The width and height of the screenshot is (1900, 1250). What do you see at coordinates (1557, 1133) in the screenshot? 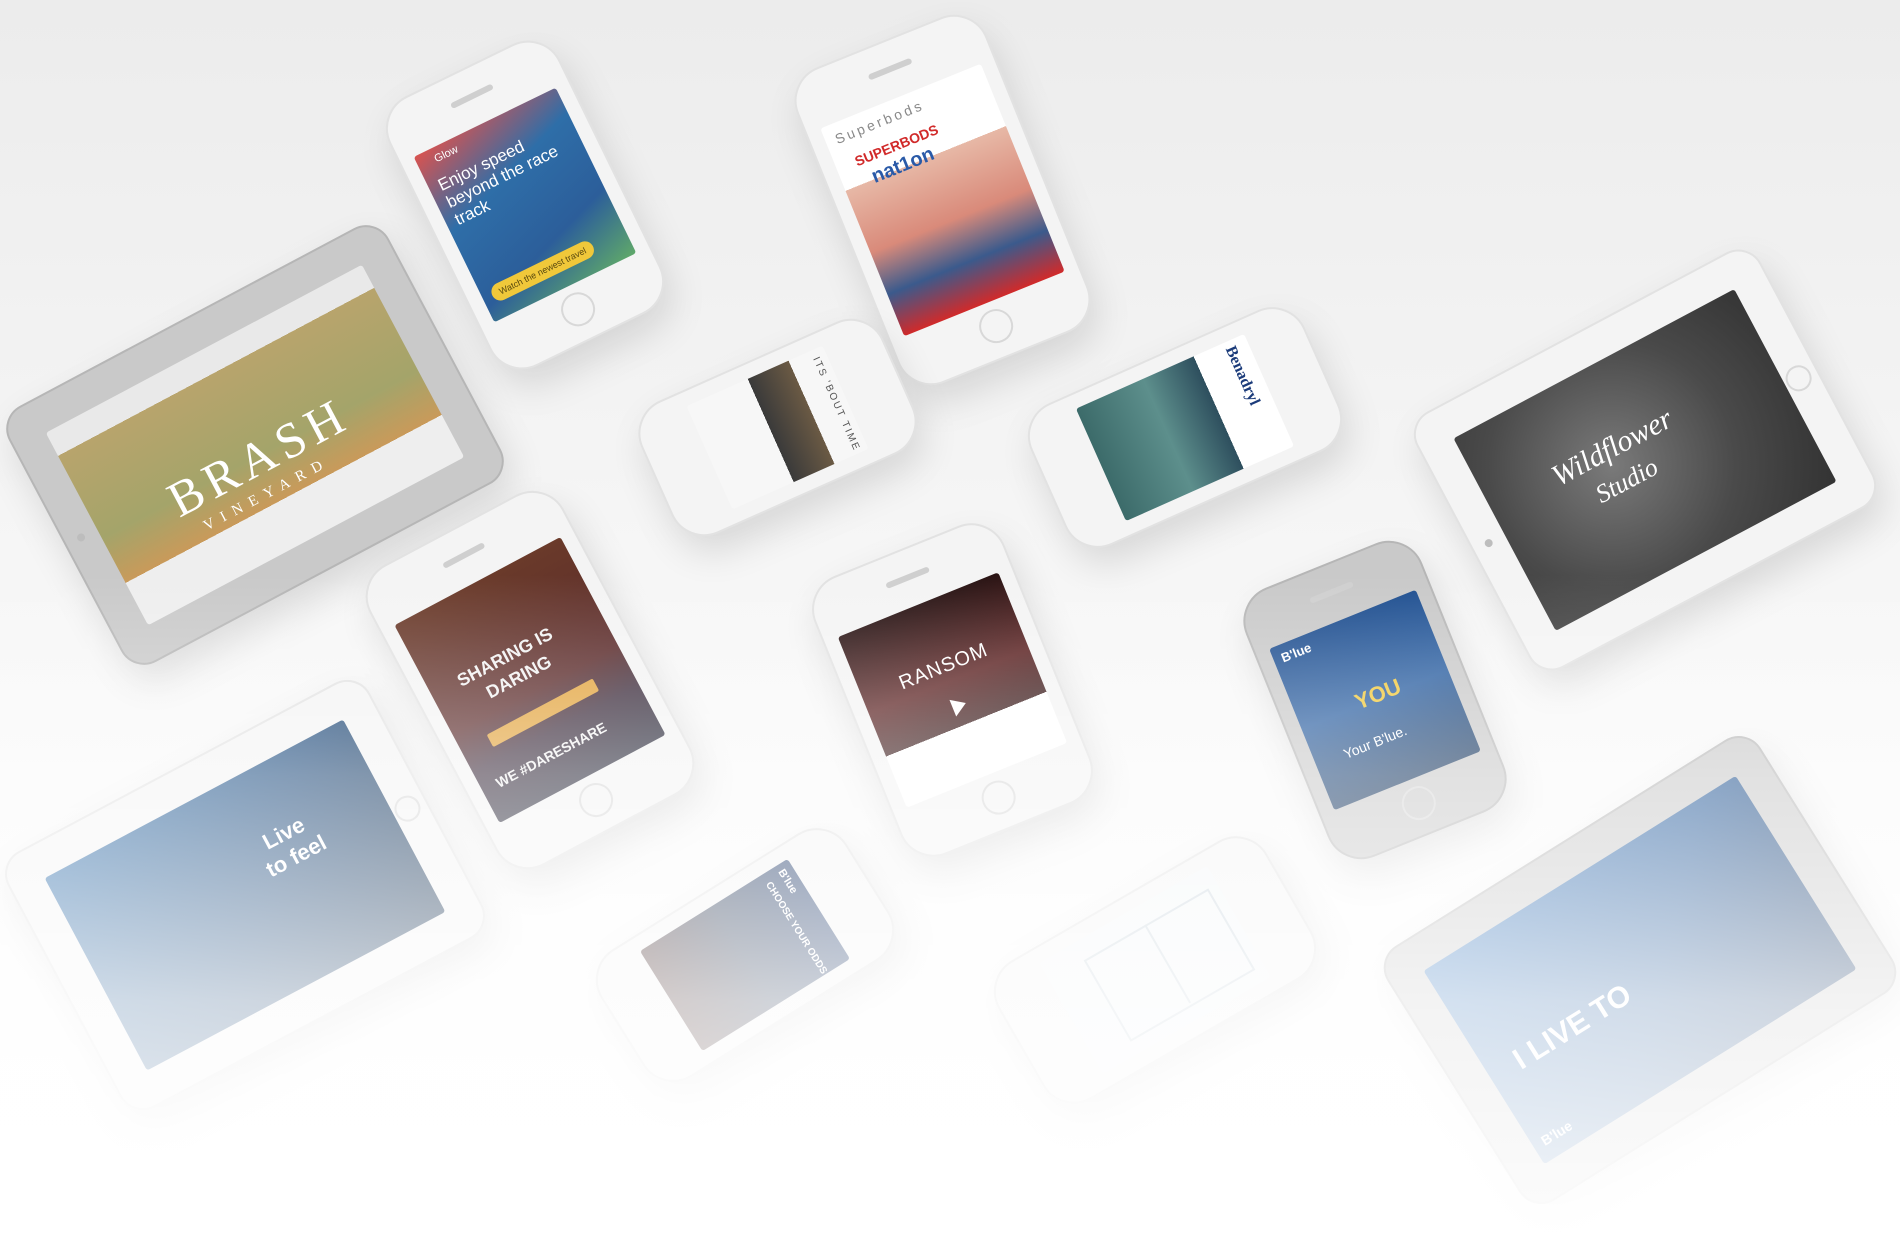
I see `livetofly-brand: B'lue` at bounding box center [1557, 1133].